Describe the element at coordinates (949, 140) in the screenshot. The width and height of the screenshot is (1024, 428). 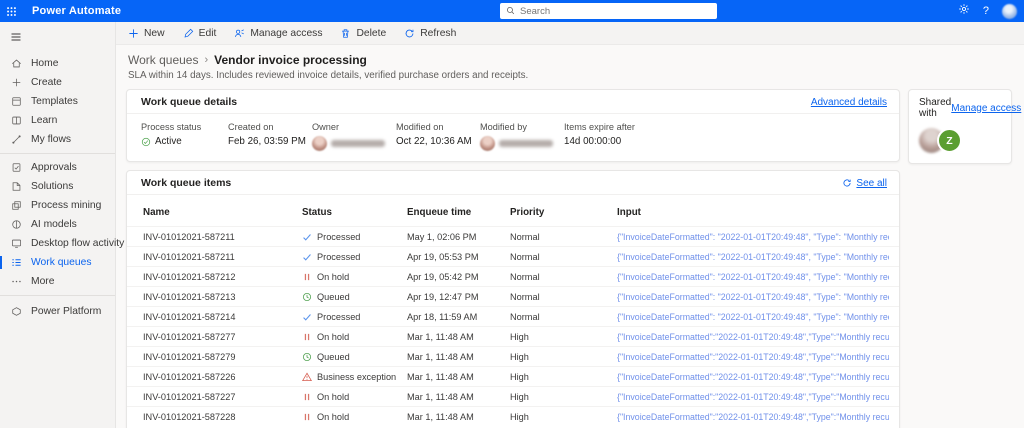
I see `shared-user-avatar-initials: Z` at that location.